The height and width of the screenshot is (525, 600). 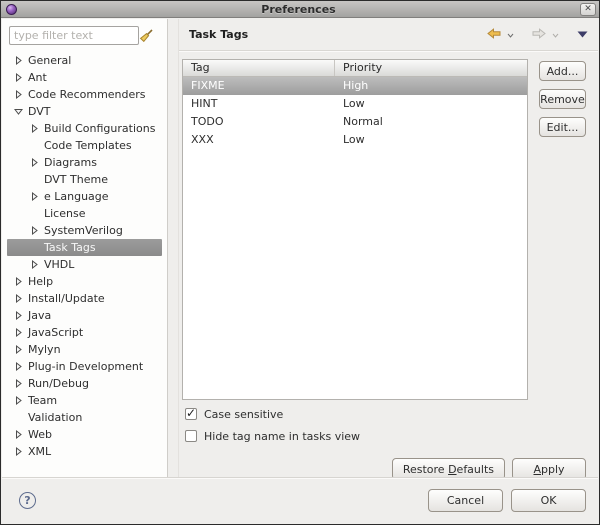 I want to click on sidebar-item-vhdl: VHDL, so click(x=84, y=264).